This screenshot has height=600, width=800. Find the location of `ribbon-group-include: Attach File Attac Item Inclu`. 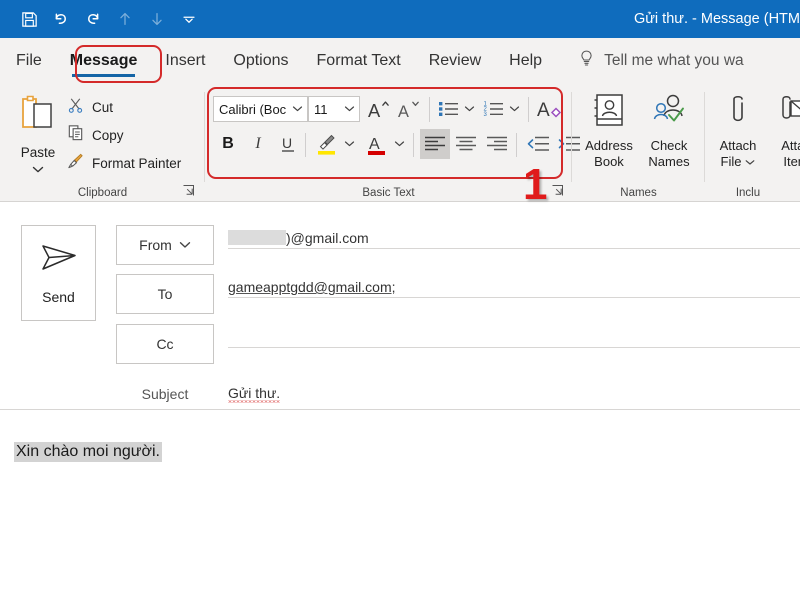

ribbon-group-include: Attach File Attac Item Inclu is located at coordinates (752, 143).